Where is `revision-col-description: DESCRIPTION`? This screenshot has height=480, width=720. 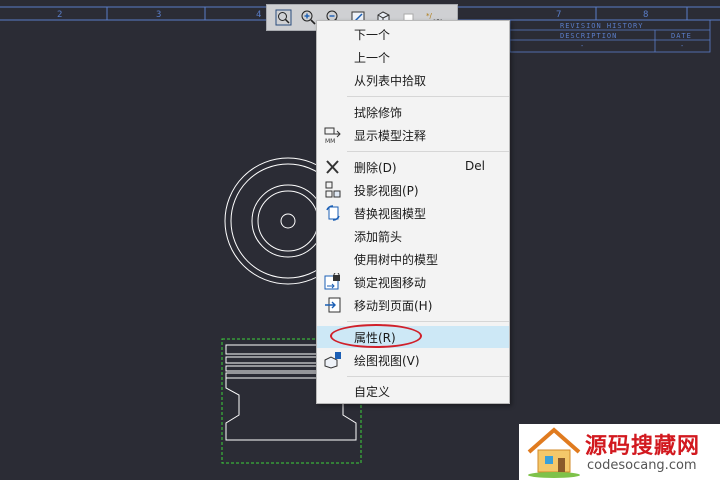
revision-col-description: DESCRIPTION is located at coordinates (588, 36).